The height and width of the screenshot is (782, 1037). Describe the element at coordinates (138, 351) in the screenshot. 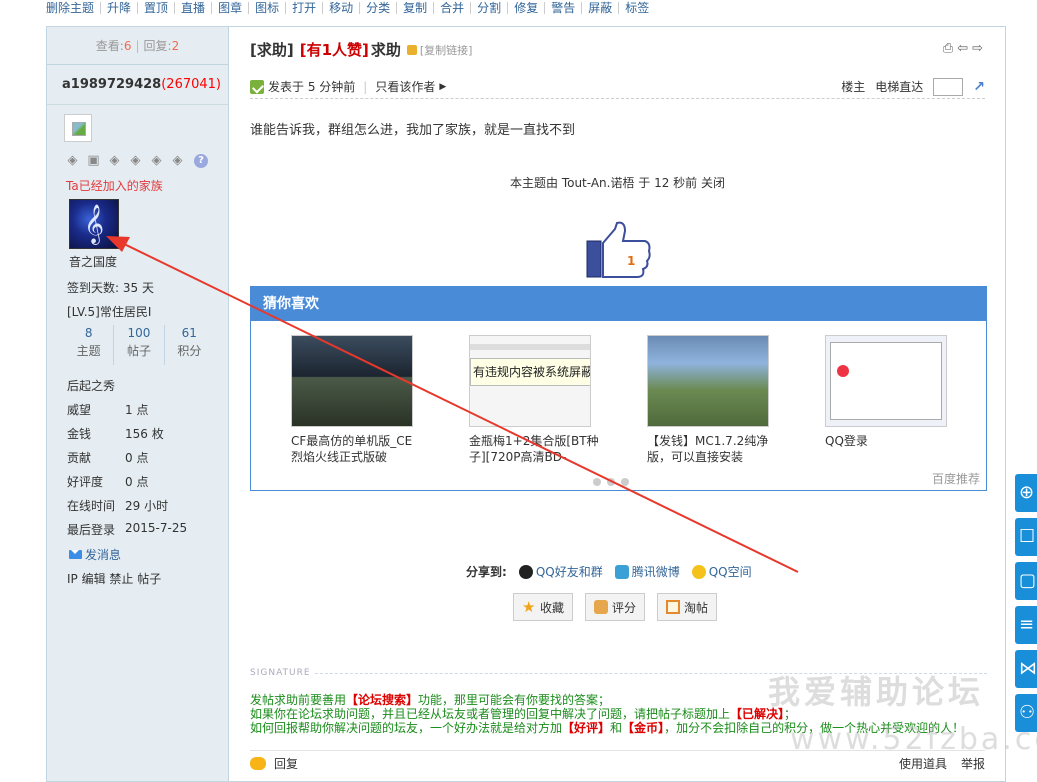

I see `stat-label: 帖子` at that location.